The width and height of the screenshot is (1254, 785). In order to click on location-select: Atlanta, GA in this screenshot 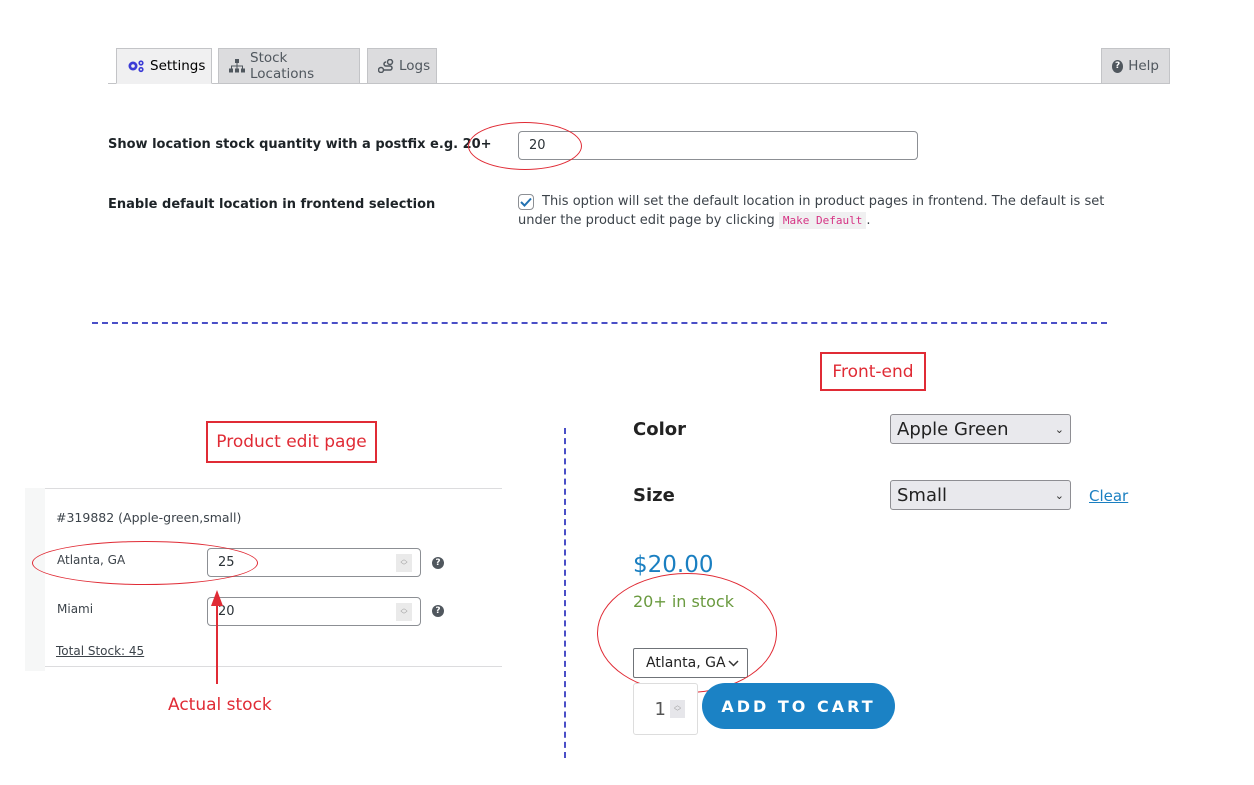, I will do `click(690, 663)`.